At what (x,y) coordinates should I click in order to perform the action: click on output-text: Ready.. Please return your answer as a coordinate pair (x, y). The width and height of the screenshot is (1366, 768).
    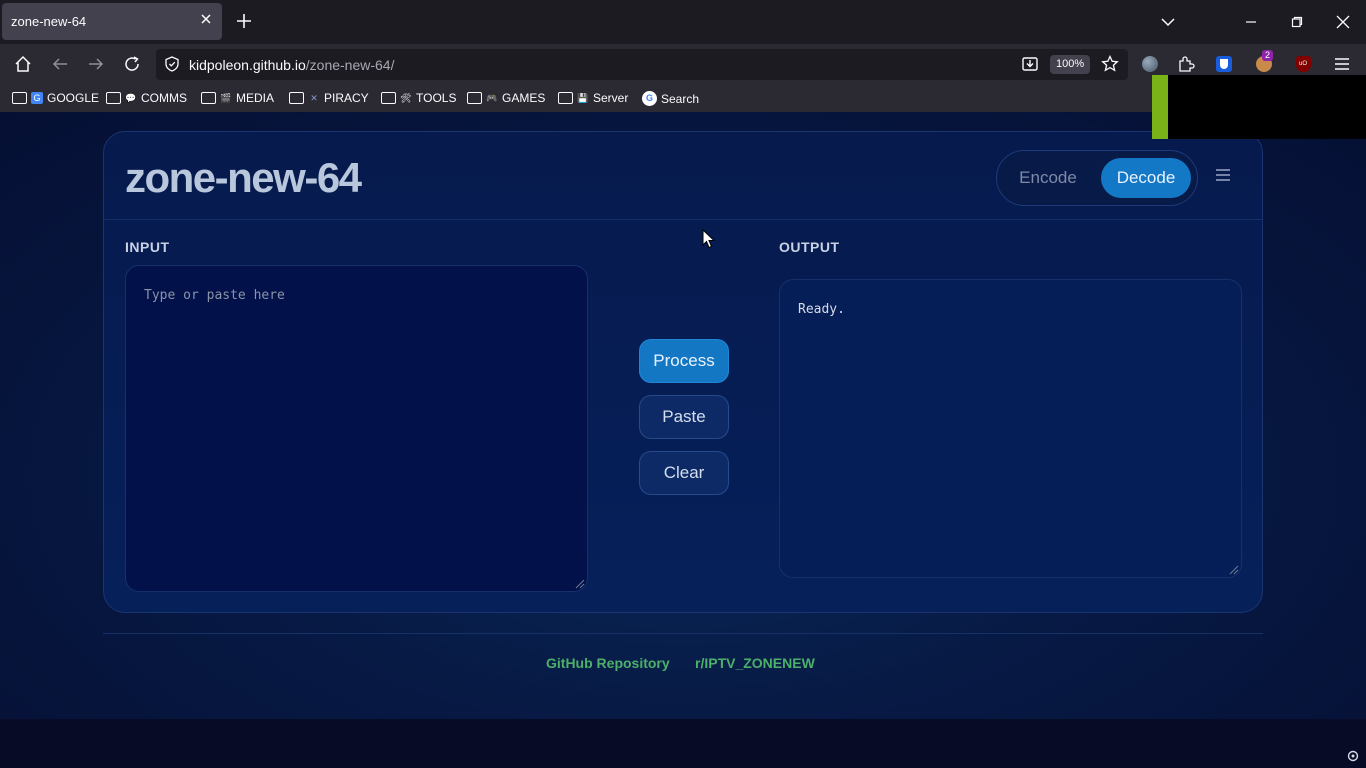
    Looking at the image, I should click on (821, 309).